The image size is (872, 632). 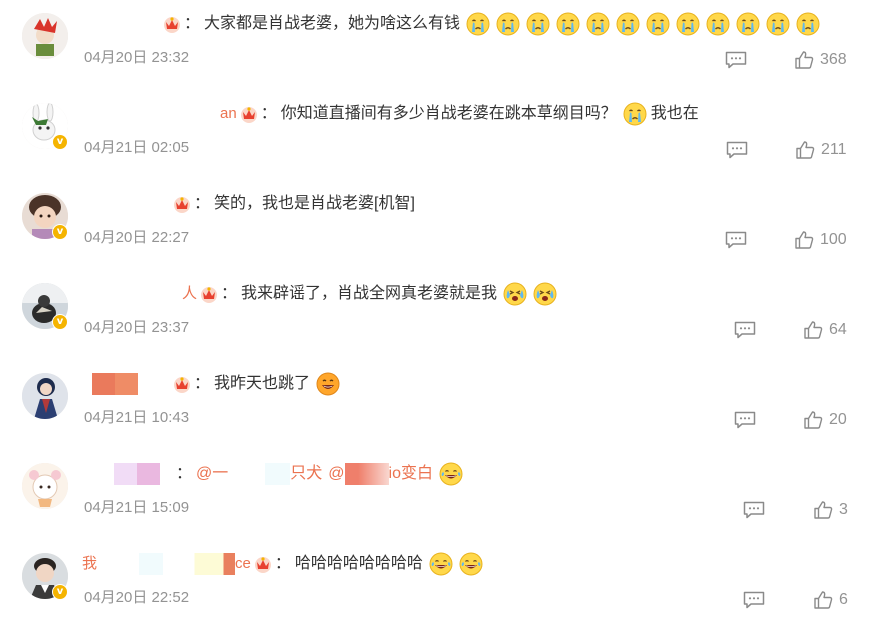 I want to click on like-button: 64, so click(x=825, y=330).